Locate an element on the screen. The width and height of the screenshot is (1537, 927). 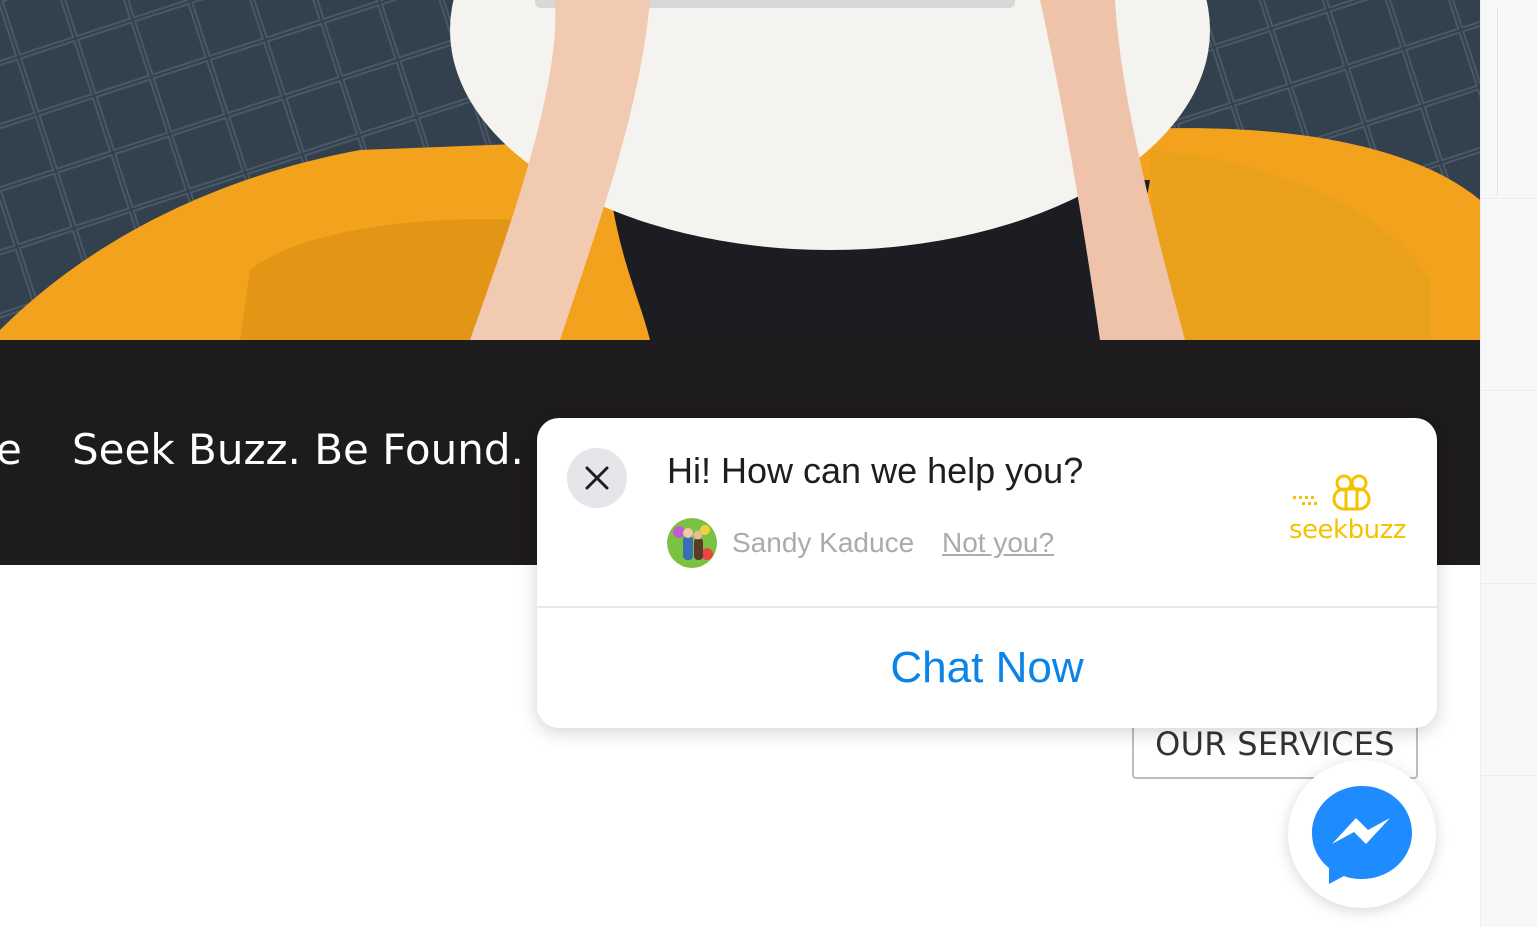
brand-wordmark: seekbuzz is located at coordinates (1347, 530).